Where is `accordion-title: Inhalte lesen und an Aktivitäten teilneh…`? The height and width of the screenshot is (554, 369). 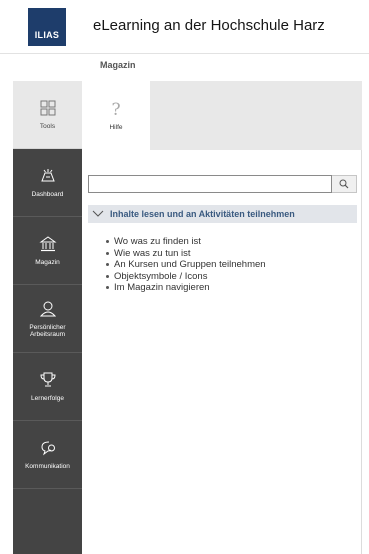
accordion-title: Inhalte lesen und an Aktivitäten teilneh… is located at coordinates (202, 214).